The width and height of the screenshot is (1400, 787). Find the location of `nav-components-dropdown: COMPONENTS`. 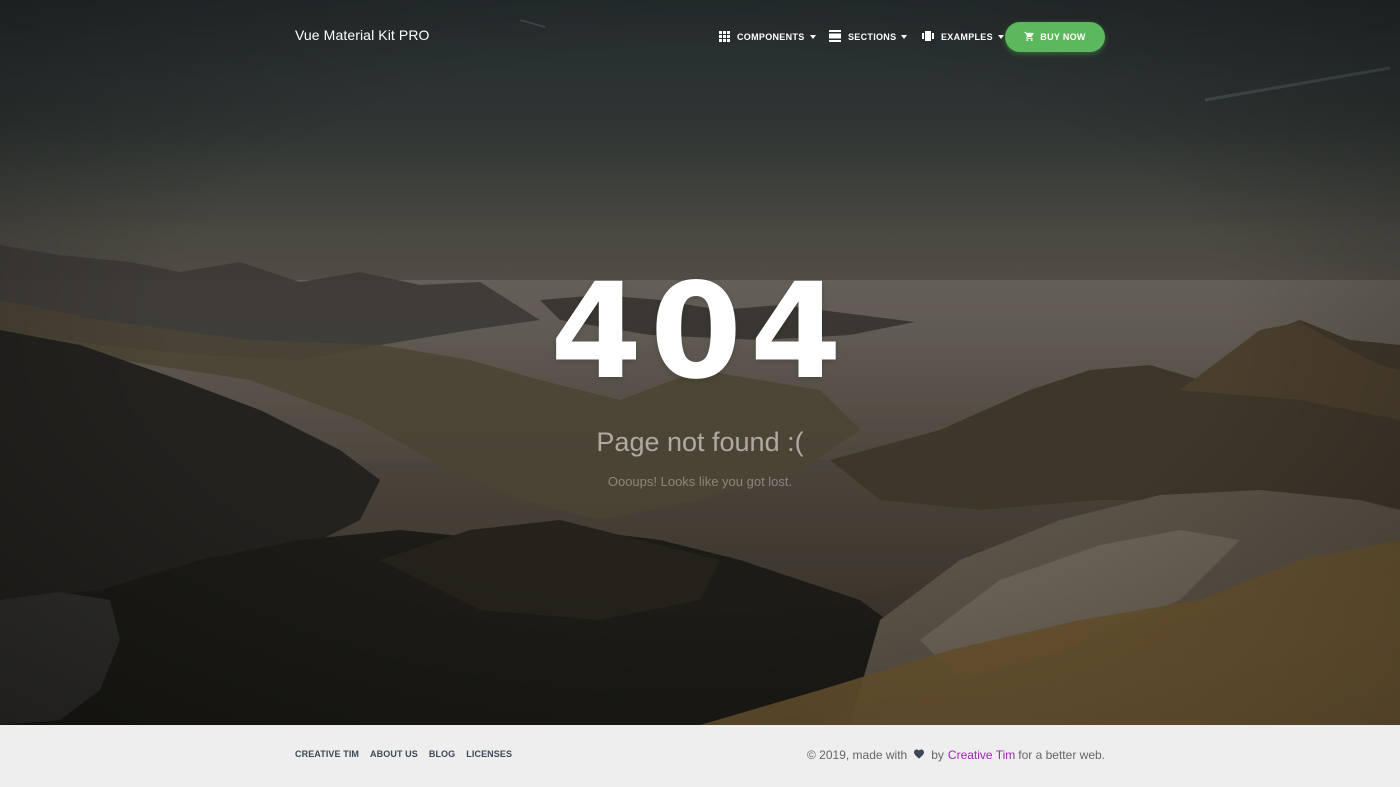

nav-components-dropdown: COMPONENTS is located at coordinates (767, 37).